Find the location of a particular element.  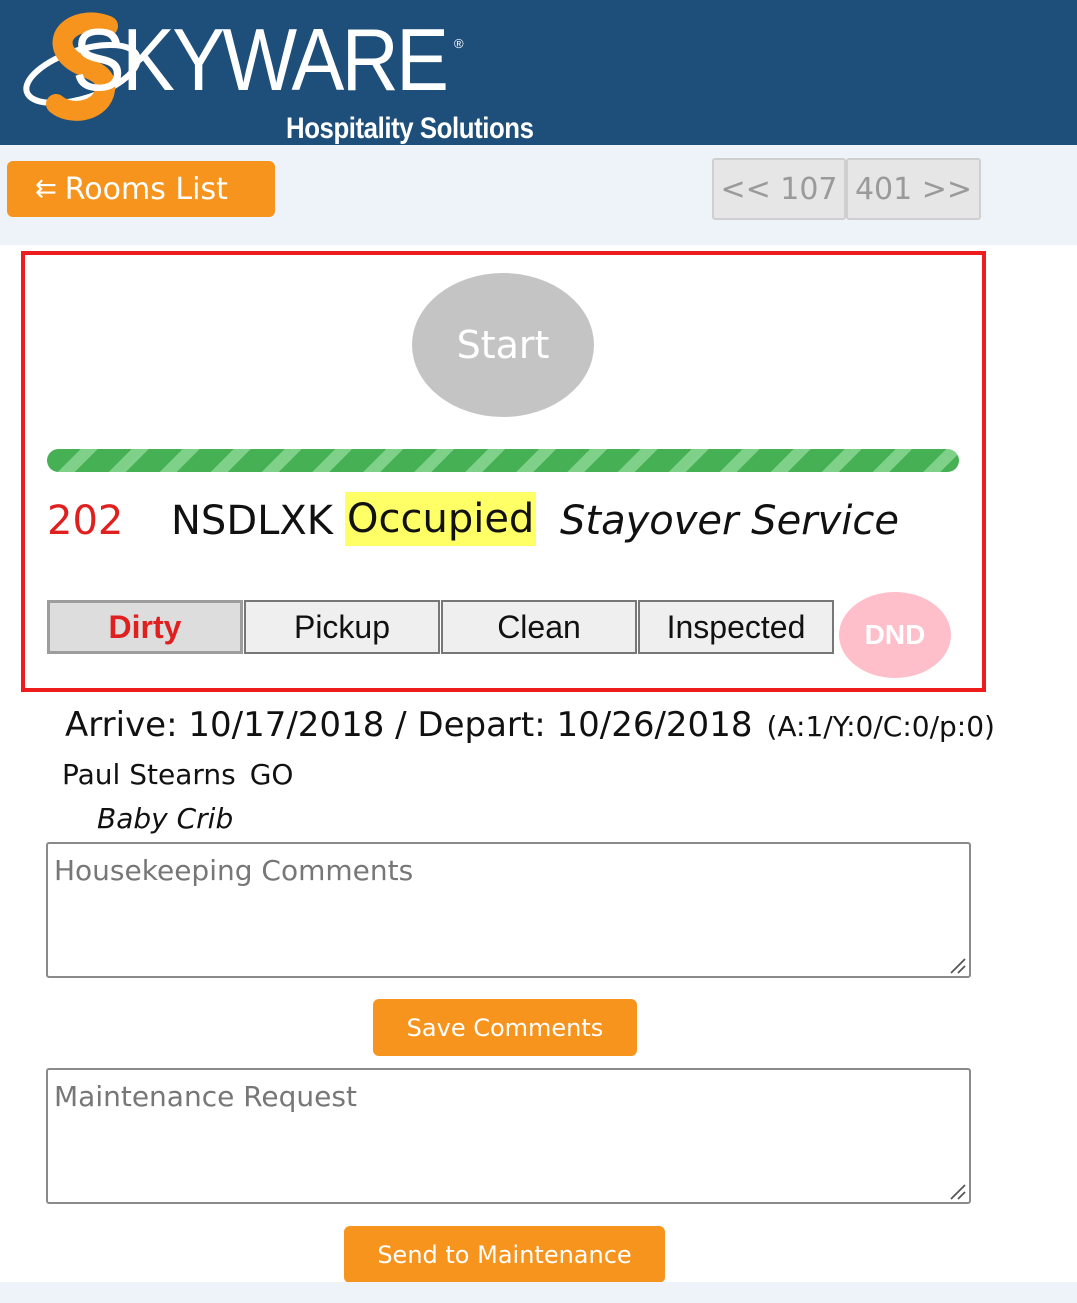

dnd-button: DND is located at coordinates (895, 635).